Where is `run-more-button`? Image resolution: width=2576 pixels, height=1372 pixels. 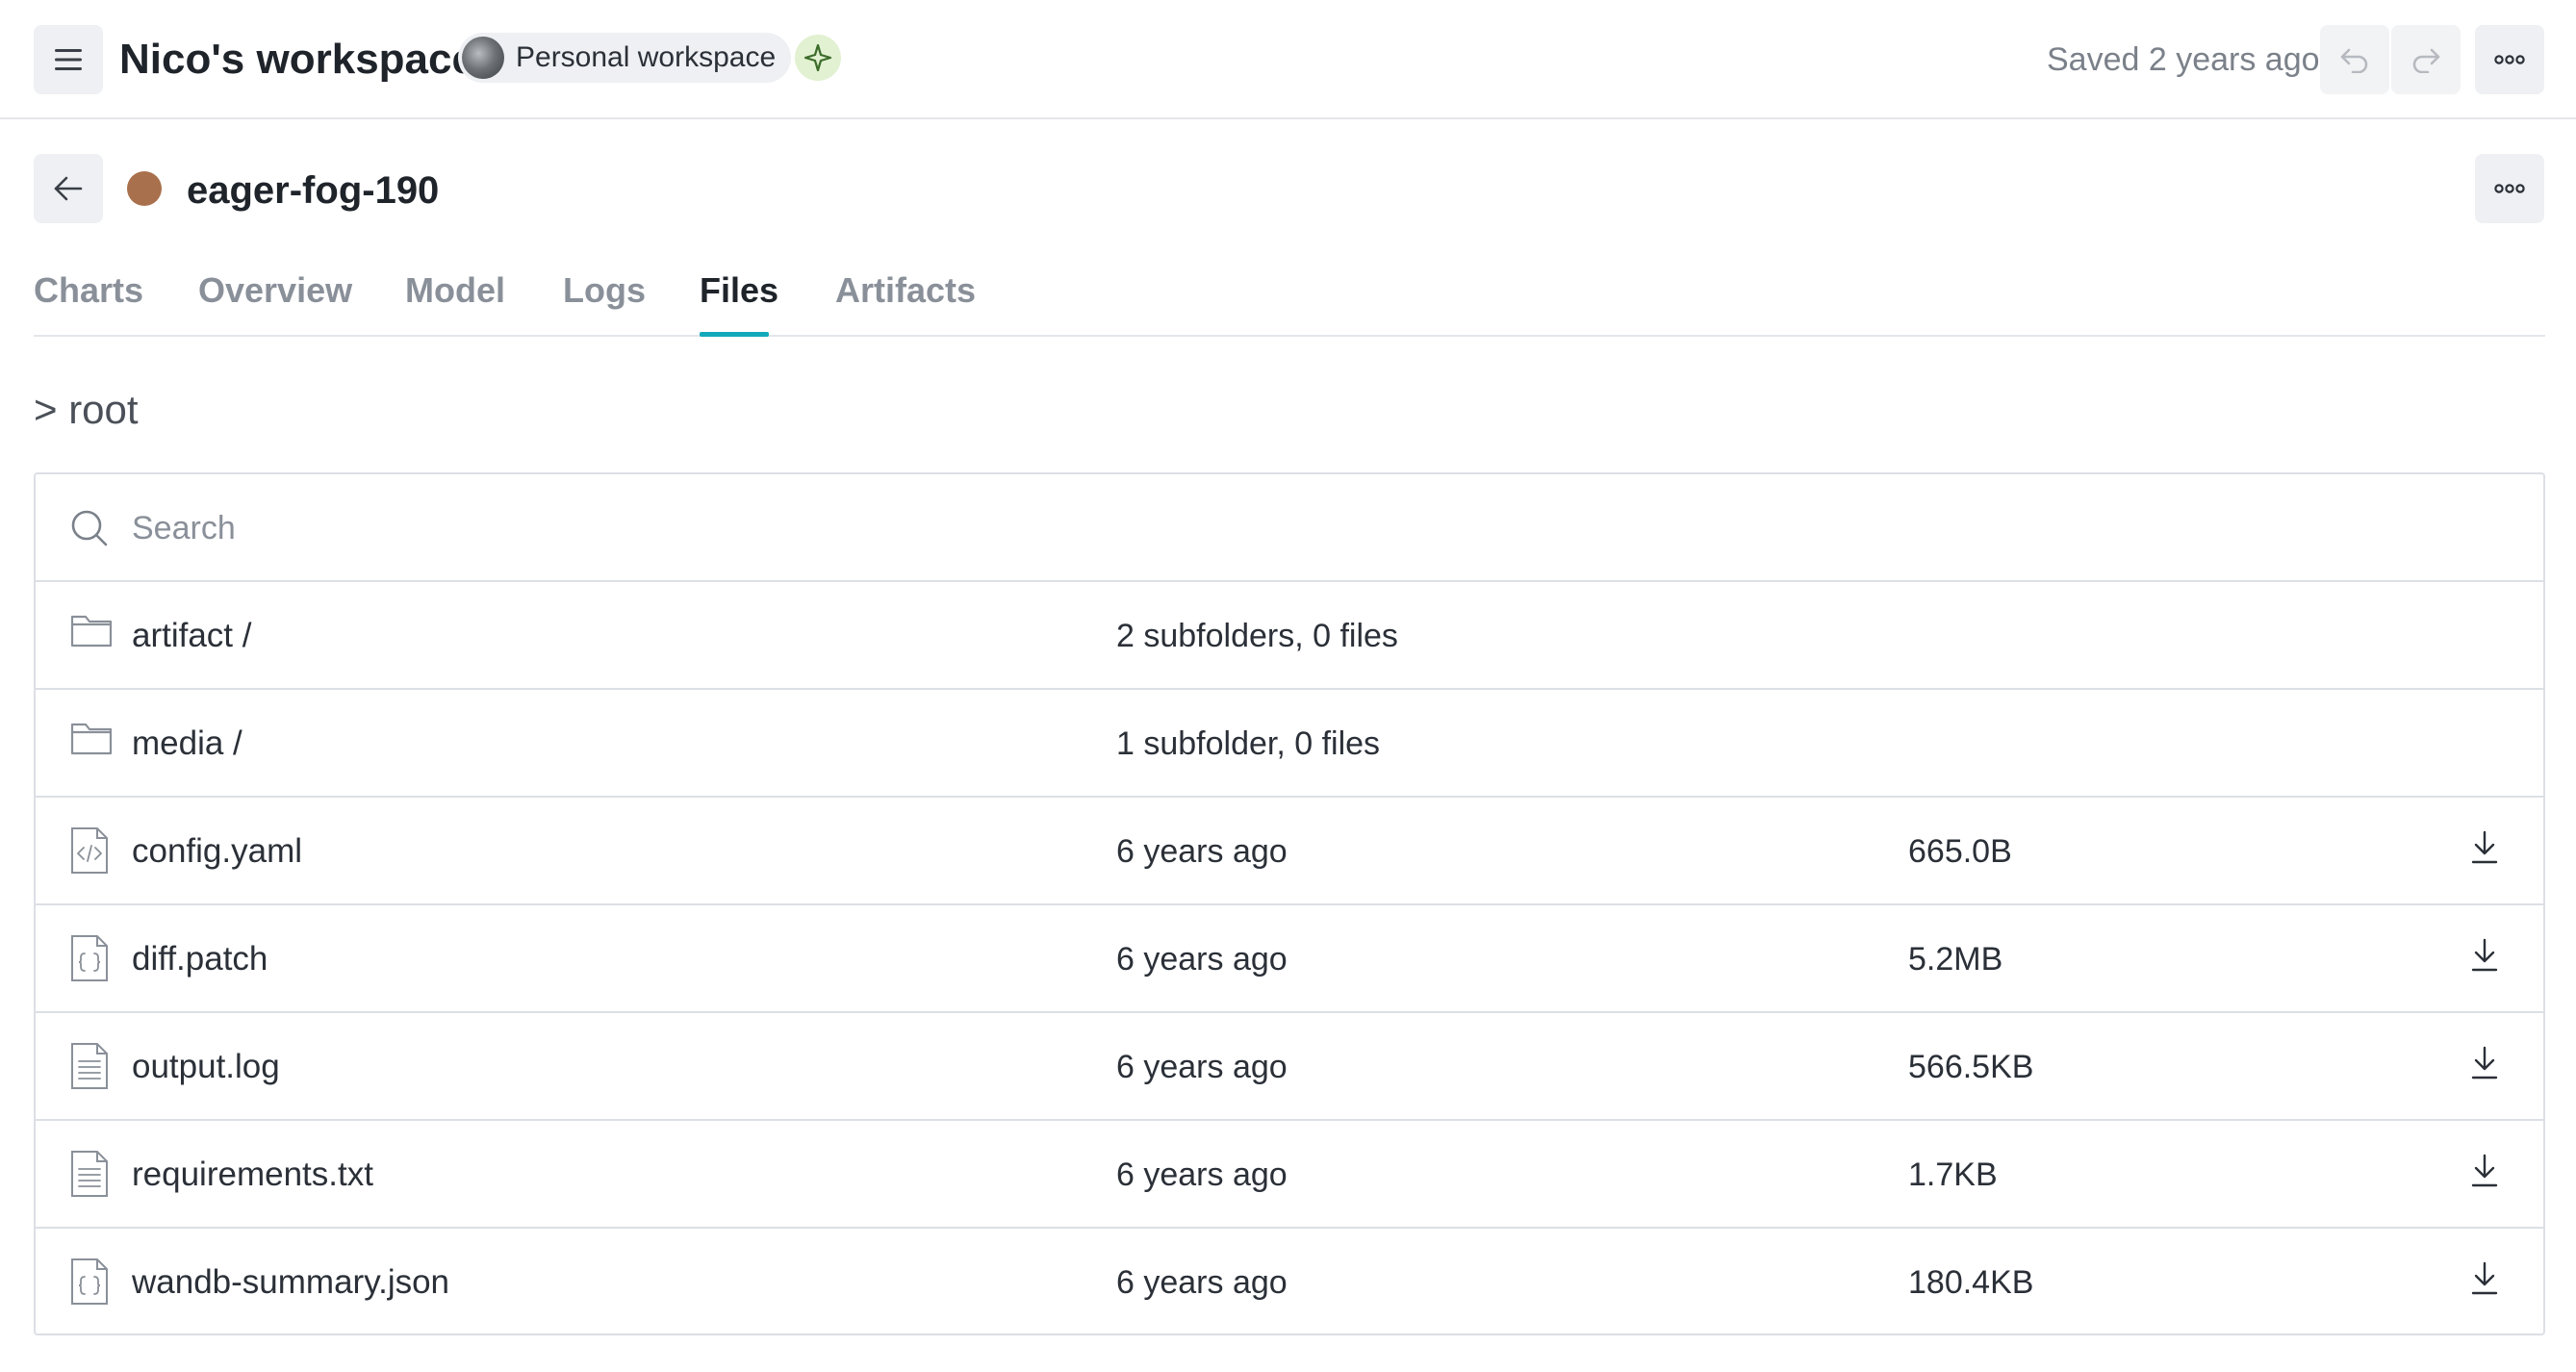 run-more-button is located at coordinates (2509, 188).